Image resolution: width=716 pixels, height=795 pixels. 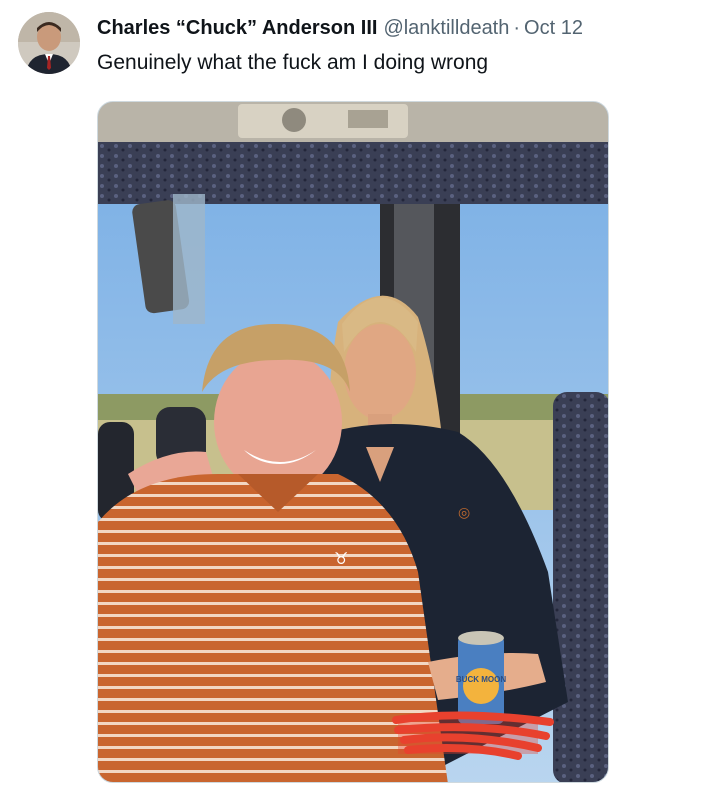 I want to click on tweet-date: Oct 12, so click(x=553, y=28).